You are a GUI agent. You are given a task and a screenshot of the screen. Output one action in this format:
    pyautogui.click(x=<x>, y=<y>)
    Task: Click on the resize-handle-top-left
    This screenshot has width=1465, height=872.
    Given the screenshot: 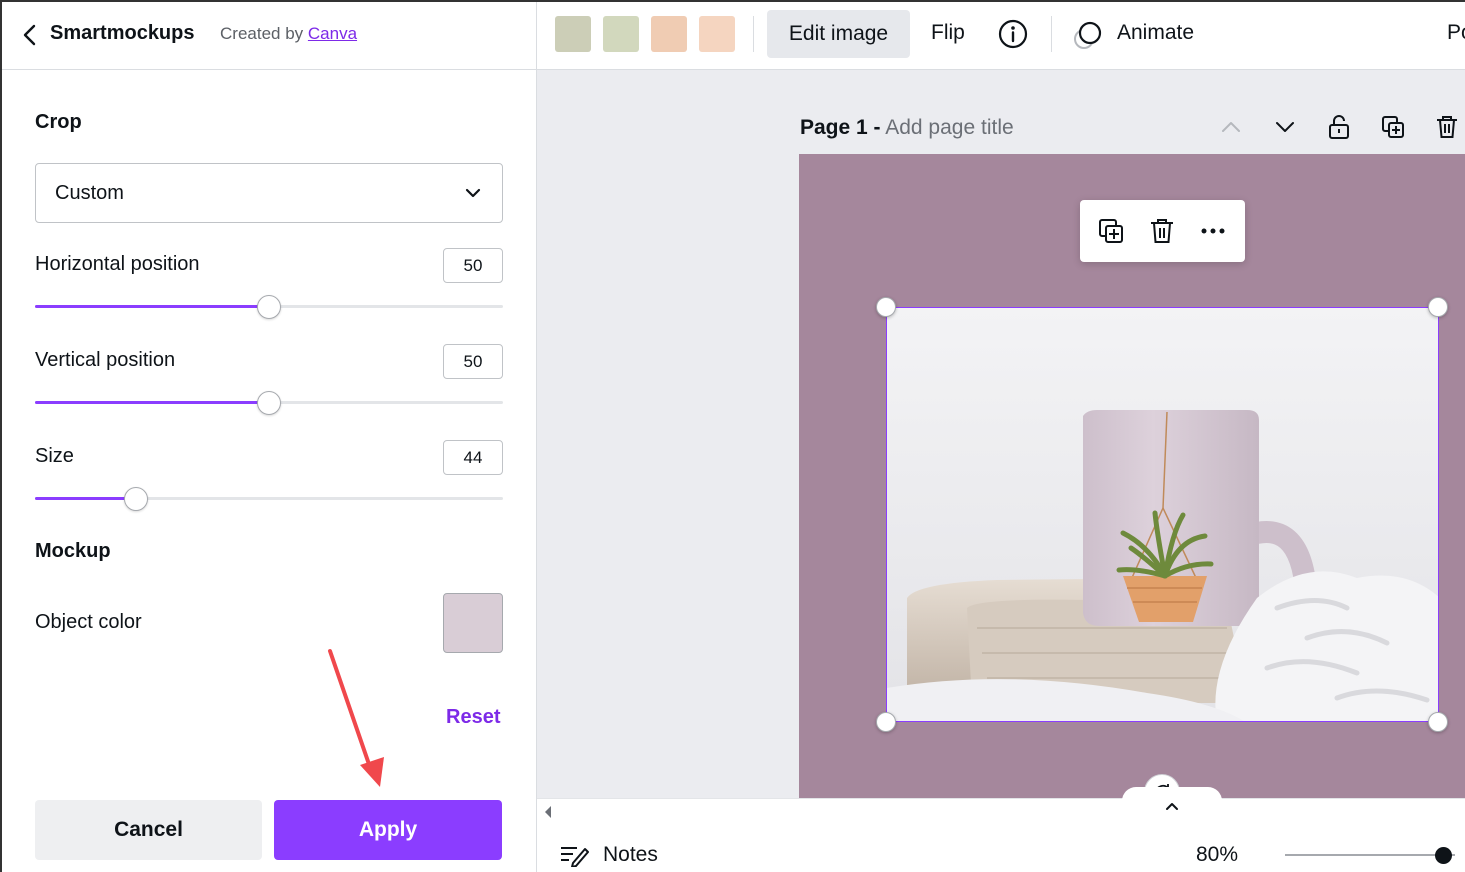 What is the action you would take?
    pyautogui.click(x=886, y=307)
    